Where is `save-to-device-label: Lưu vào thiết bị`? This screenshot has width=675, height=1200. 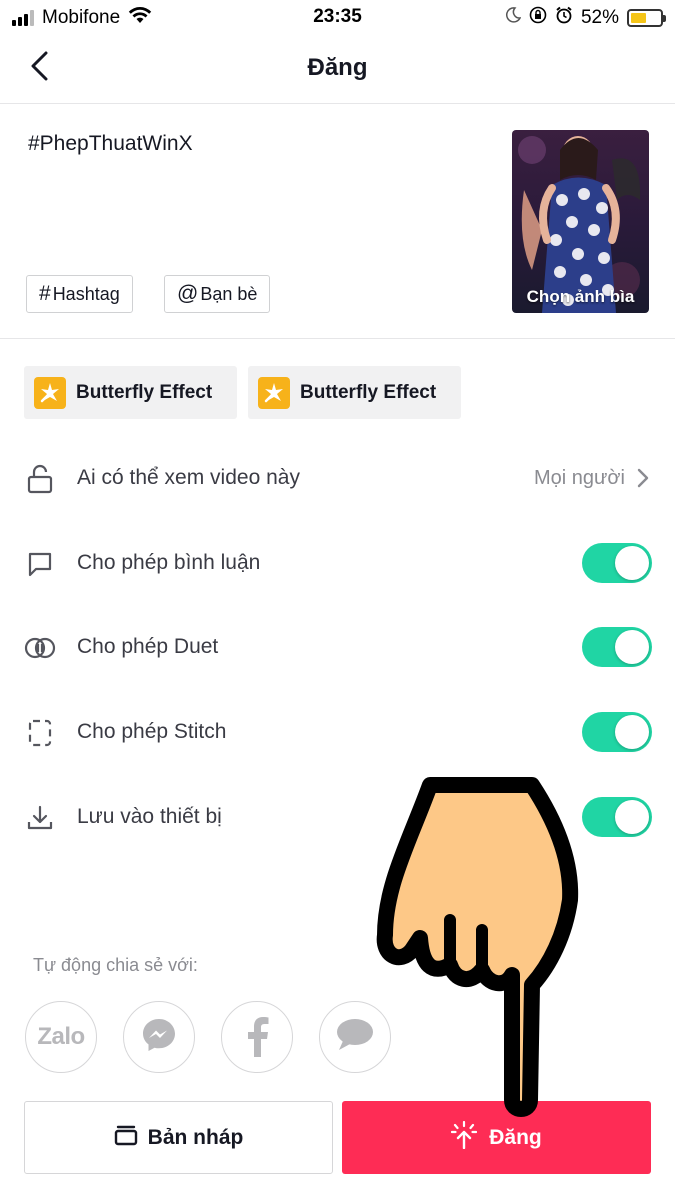
save-to-device-label: Lưu vào thiết bị is located at coordinates (149, 816).